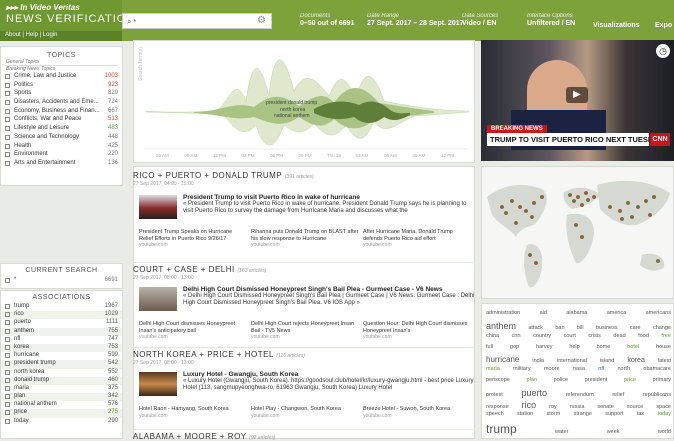 Image resolution: width=674 pixels, height=441 pixels. Describe the element at coordinates (553, 407) in the screenshot. I see `tag-roy: roy` at that location.